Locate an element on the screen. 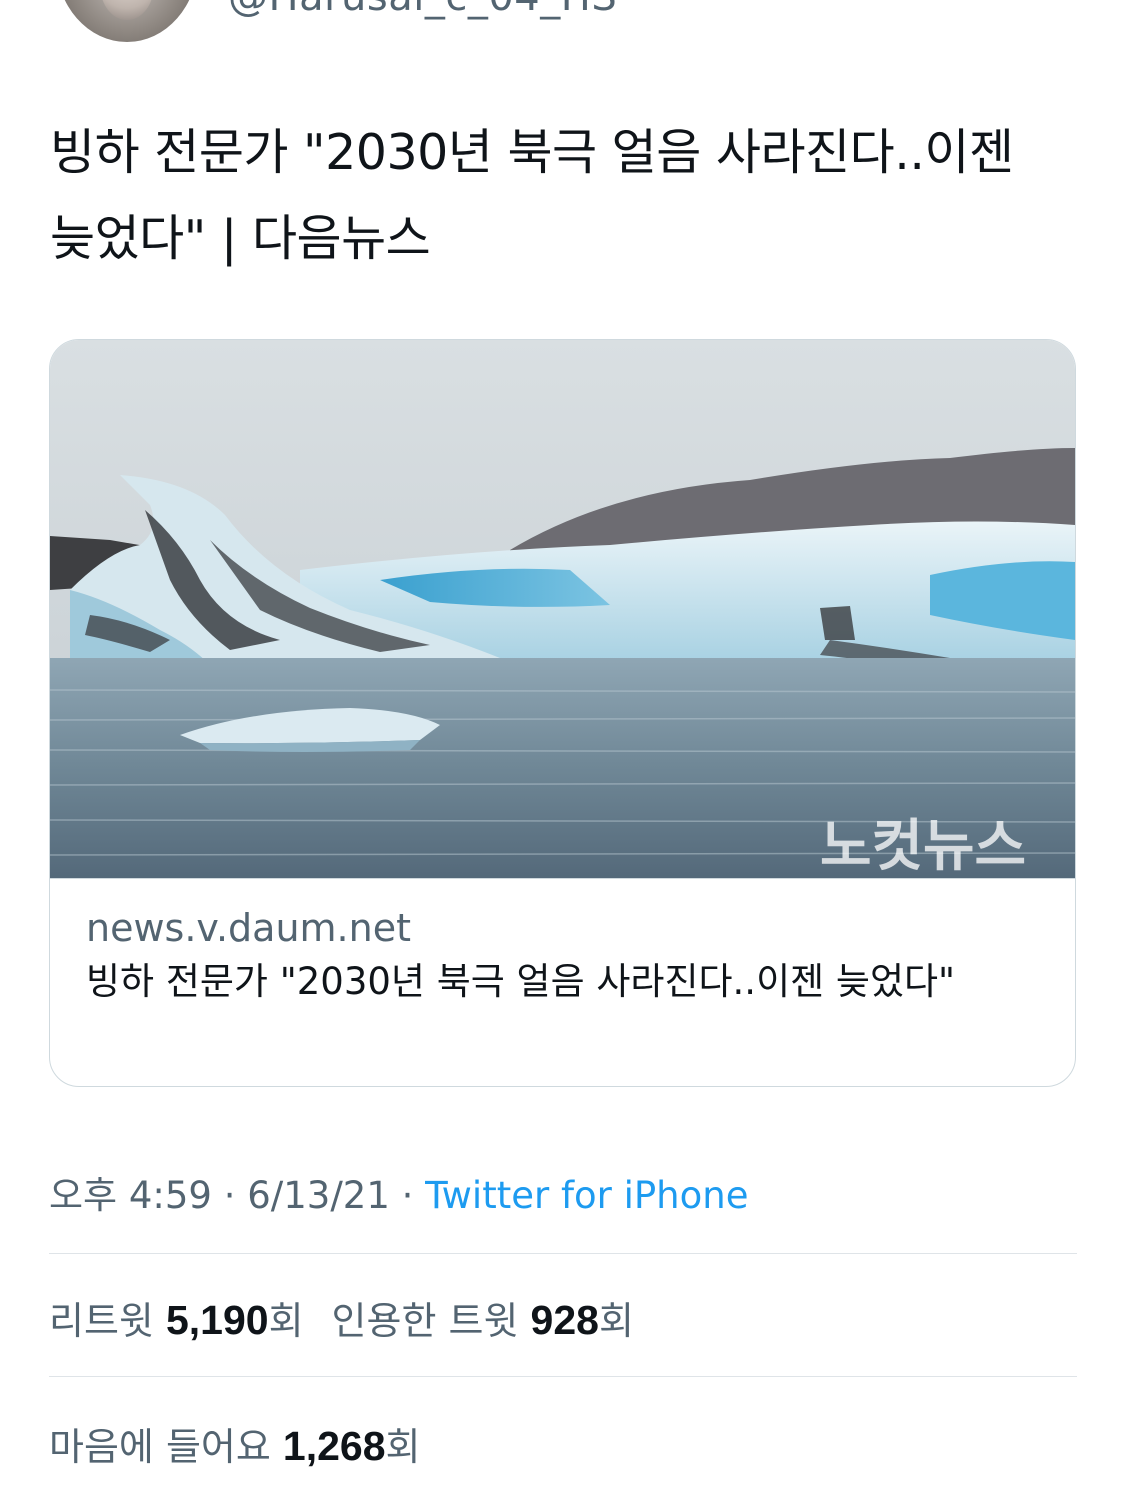 This screenshot has width=1125, height=1493. engagement-row-2: 마음에 들어요 1,268회 is located at coordinates (235, 1443).